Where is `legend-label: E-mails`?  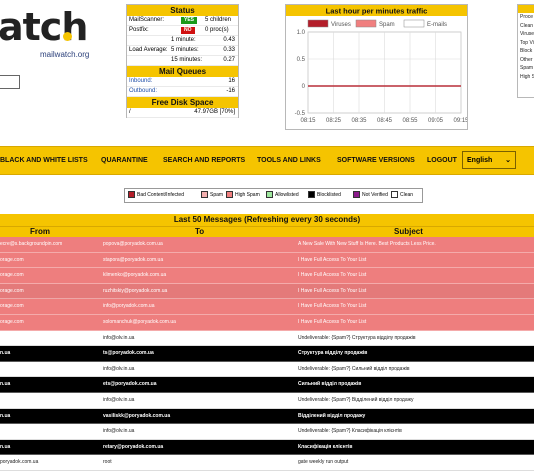 legend-label: E-mails is located at coordinates (437, 25).